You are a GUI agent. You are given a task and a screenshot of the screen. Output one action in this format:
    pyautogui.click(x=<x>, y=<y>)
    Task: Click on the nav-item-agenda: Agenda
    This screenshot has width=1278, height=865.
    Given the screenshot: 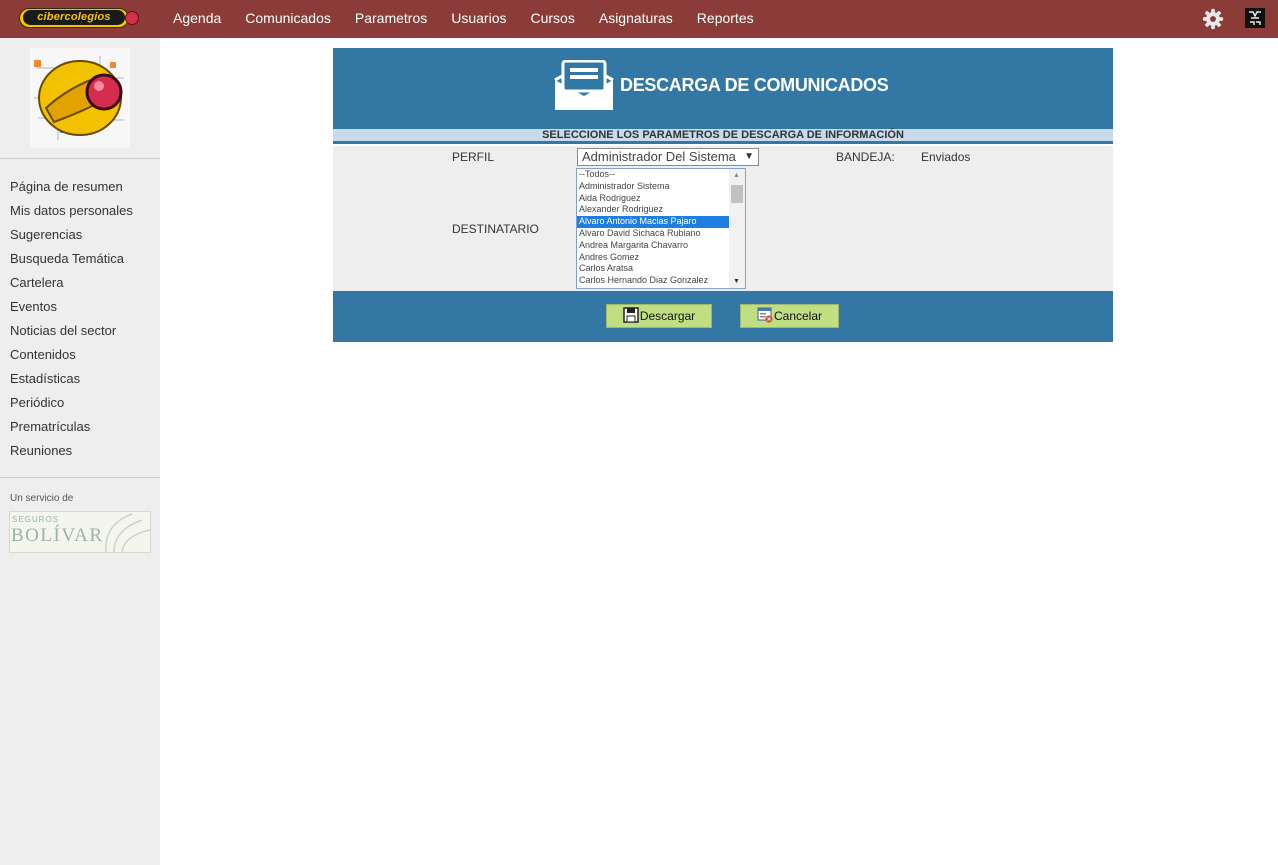 What is the action you would take?
    pyautogui.click(x=197, y=19)
    